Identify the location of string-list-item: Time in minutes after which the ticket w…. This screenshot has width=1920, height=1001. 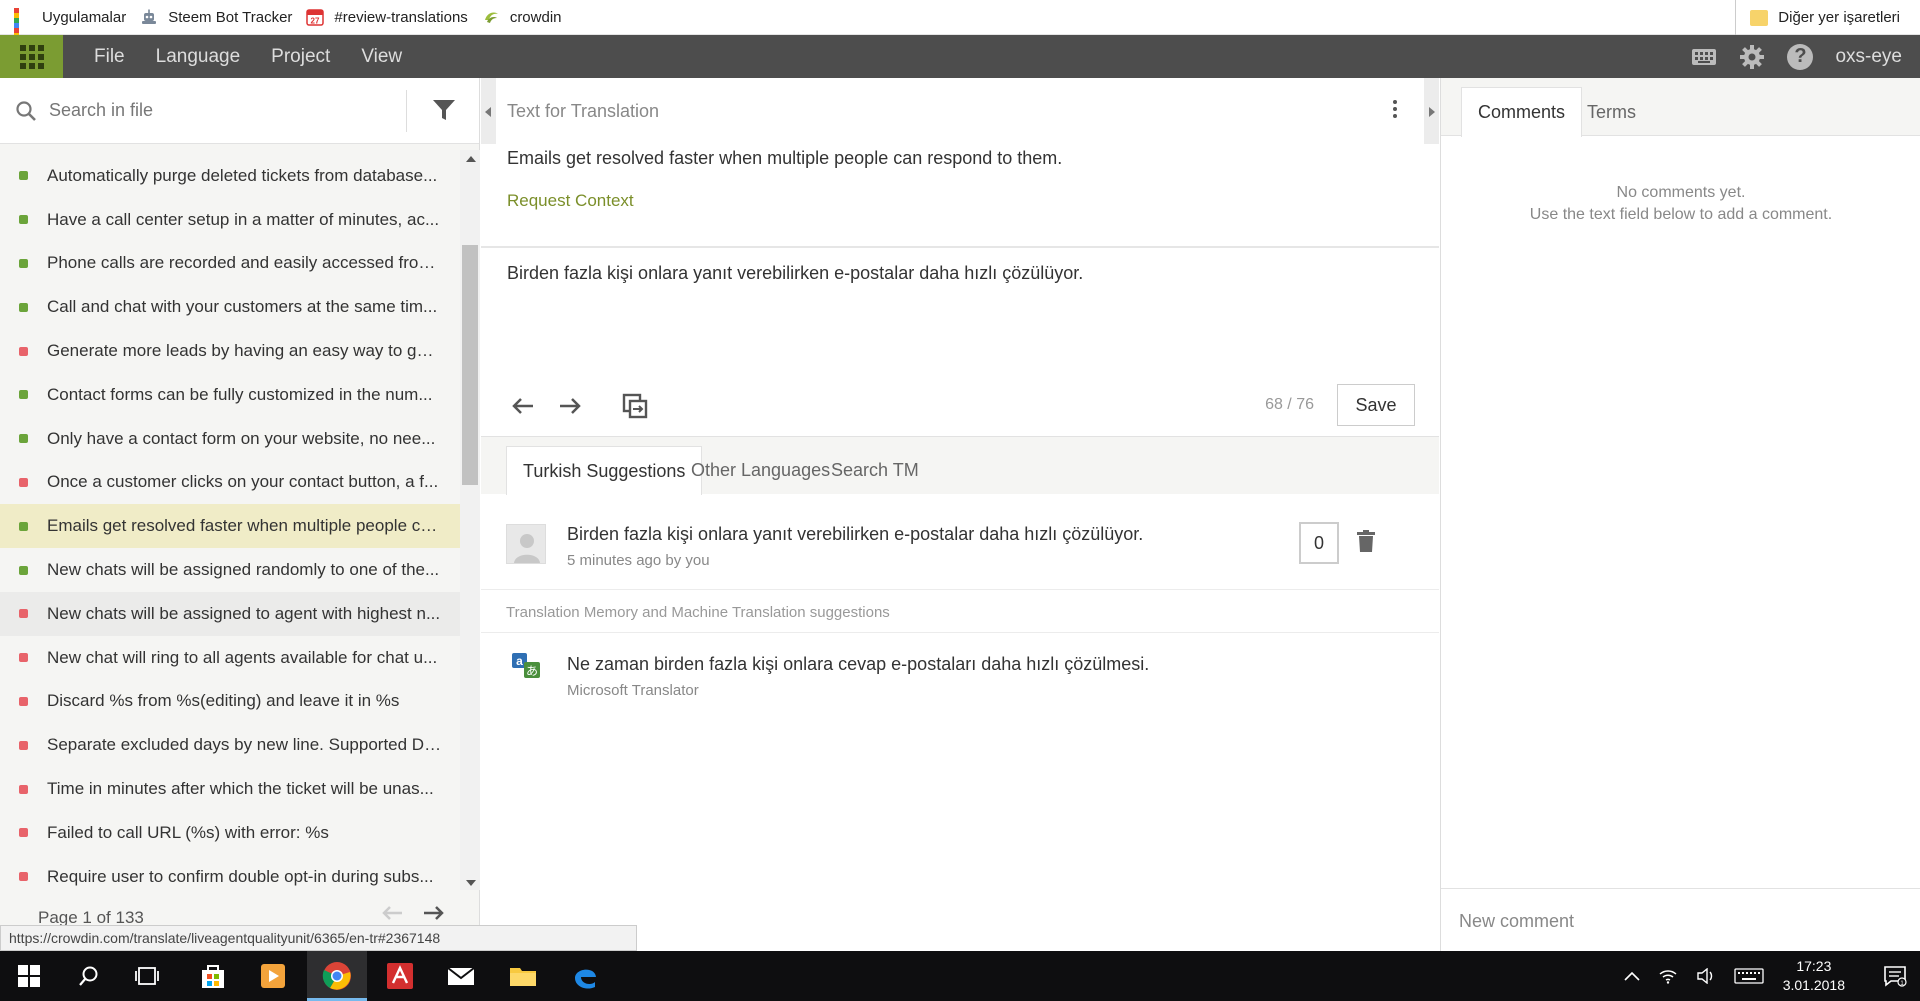
(230, 789).